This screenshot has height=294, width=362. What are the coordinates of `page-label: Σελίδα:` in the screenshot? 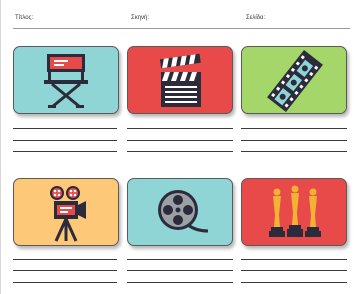 It's located at (256, 18).